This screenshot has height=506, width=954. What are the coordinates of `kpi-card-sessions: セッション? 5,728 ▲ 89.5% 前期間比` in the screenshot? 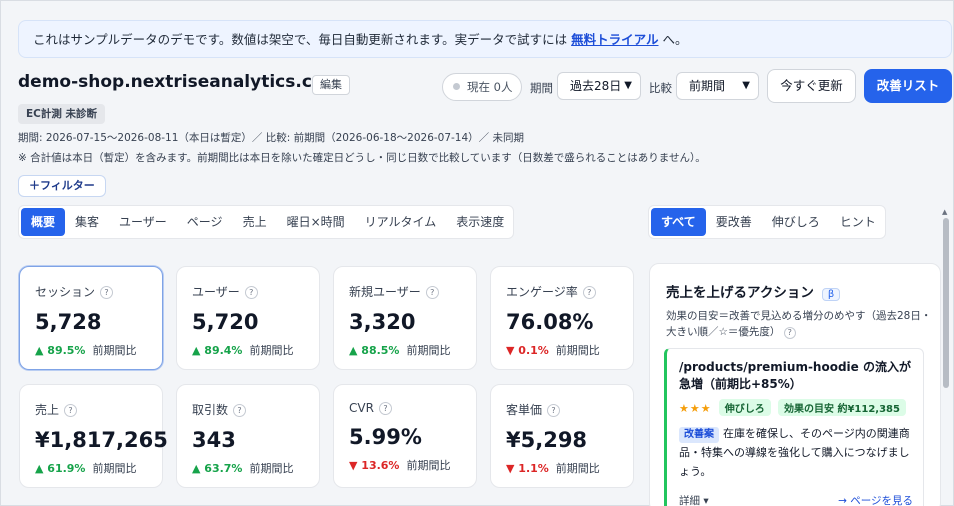 It's located at (91, 318).